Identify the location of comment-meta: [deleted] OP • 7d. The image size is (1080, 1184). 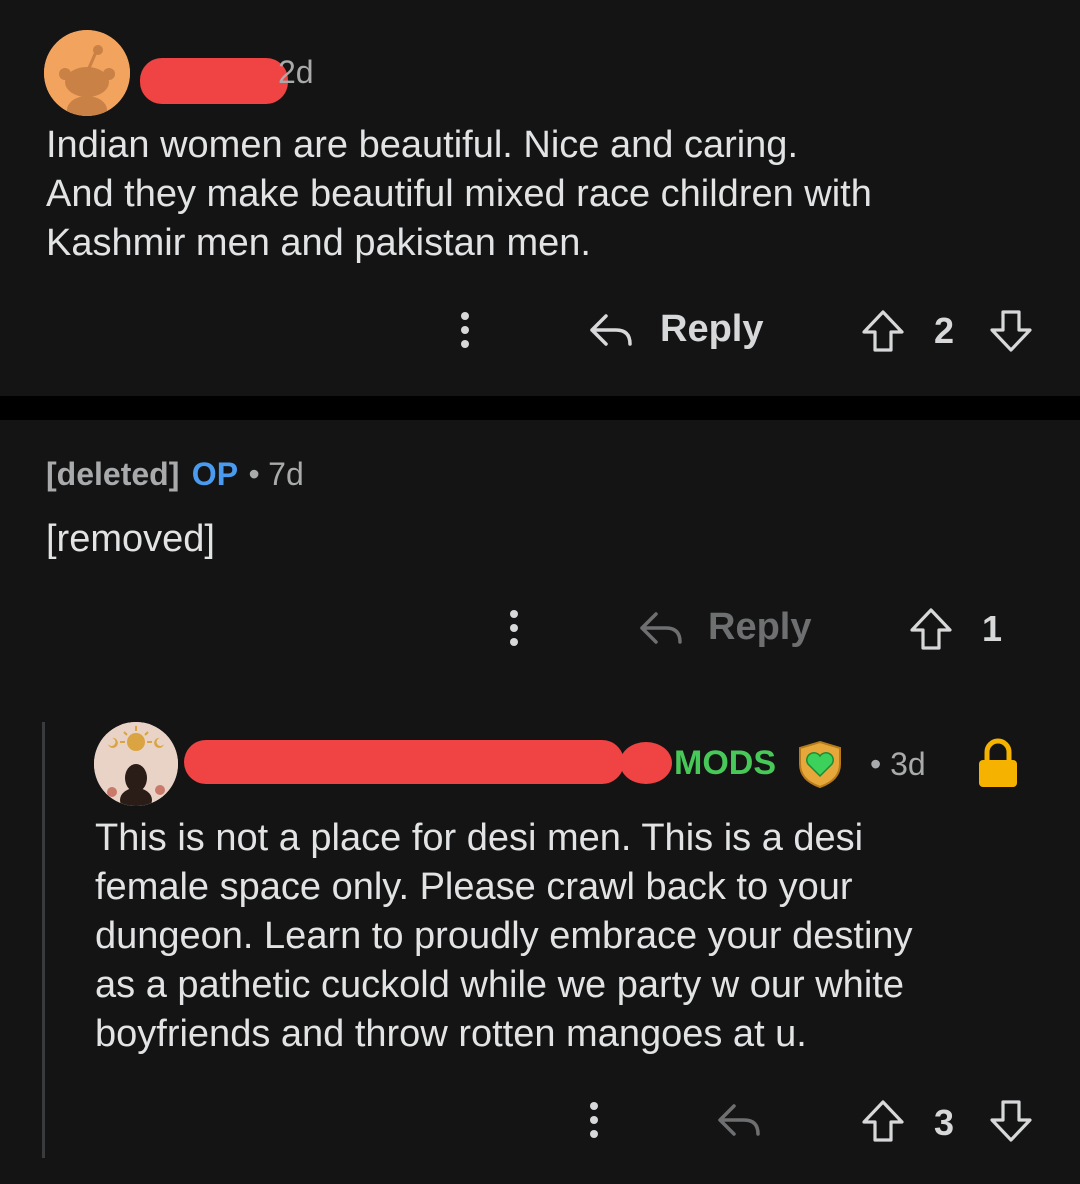
(175, 474).